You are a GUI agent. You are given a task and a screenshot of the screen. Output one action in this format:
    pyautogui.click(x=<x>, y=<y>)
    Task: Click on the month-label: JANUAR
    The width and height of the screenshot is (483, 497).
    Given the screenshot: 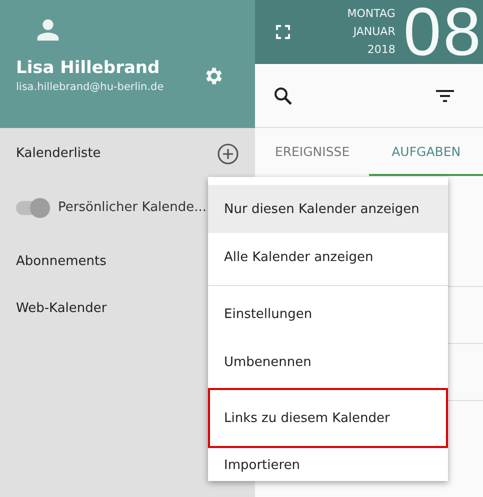 What is the action you would take?
    pyautogui.click(x=374, y=32)
    